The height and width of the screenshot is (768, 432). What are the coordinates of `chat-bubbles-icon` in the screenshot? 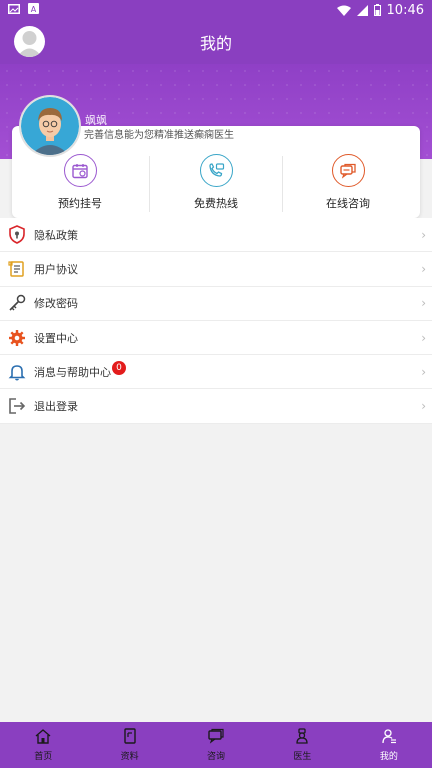 It's located at (348, 170).